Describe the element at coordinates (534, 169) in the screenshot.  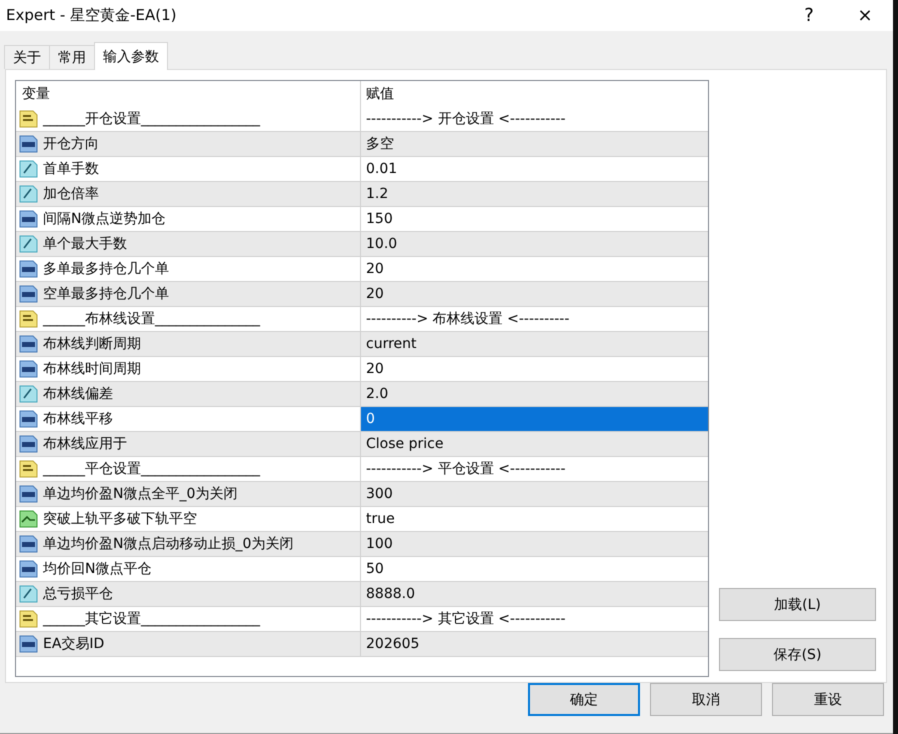
I see `parameter-value: 0.01` at that location.